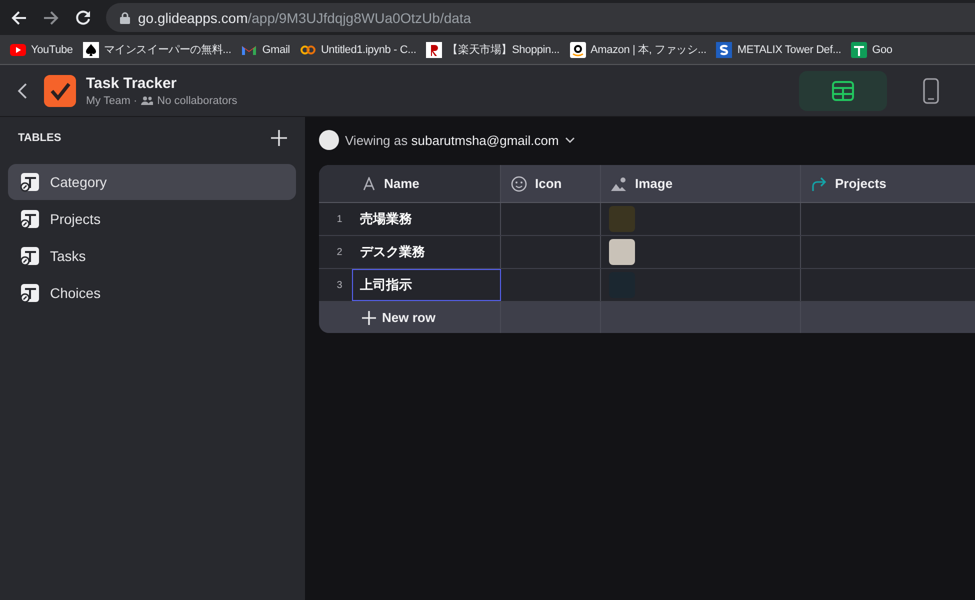 This screenshot has width=975, height=600. What do you see at coordinates (452, 140) in the screenshot?
I see `viewing-as-text: Viewing as subarutmsha@gmail.com` at bounding box center [452, 140].